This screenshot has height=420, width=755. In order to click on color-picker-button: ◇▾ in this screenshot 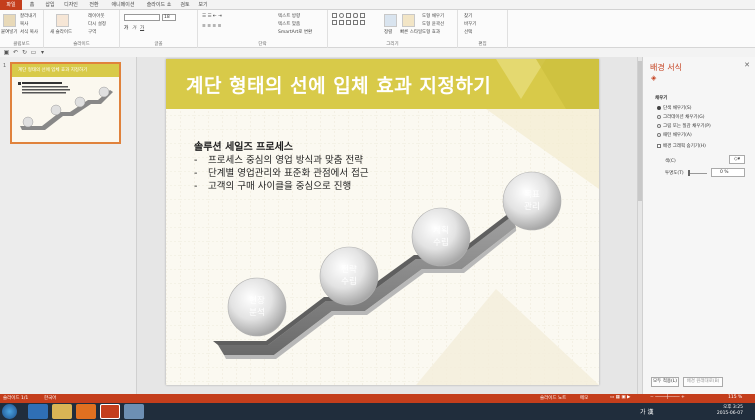, I will do `click(737, 159)`.